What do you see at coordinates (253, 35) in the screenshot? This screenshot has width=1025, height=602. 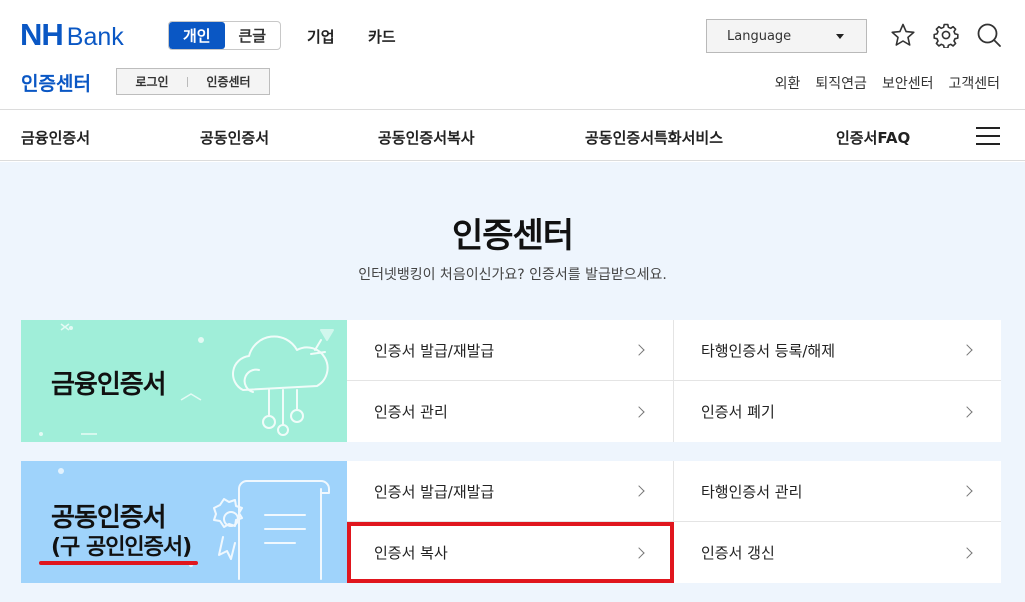 I see `mode-large-text-button: 큰글` at bounding box center [253, 35].